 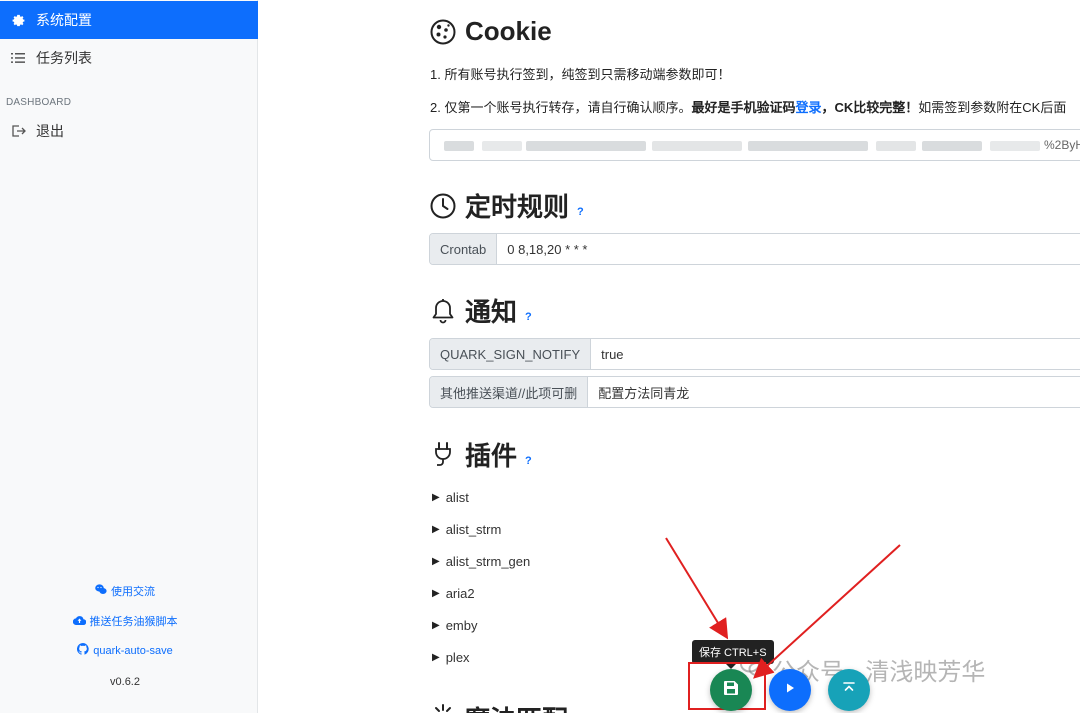 What do you see at coordinates (580, 212) in the screenshot?
I see `schedule-help-link: ?` at bounding box center [580, 212].